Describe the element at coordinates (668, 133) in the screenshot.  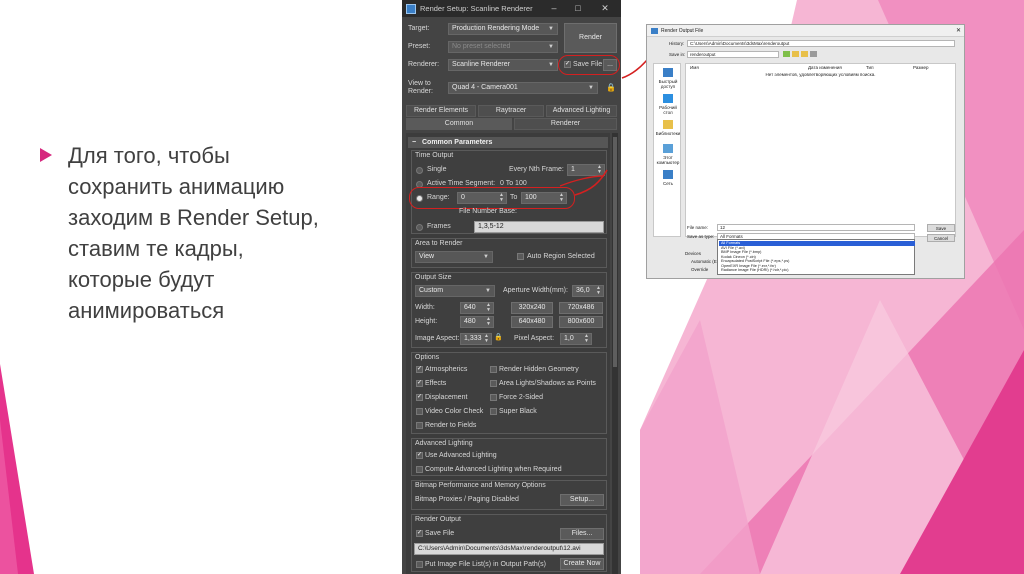
I see `nav-libraries: Библиотеки` at that location.